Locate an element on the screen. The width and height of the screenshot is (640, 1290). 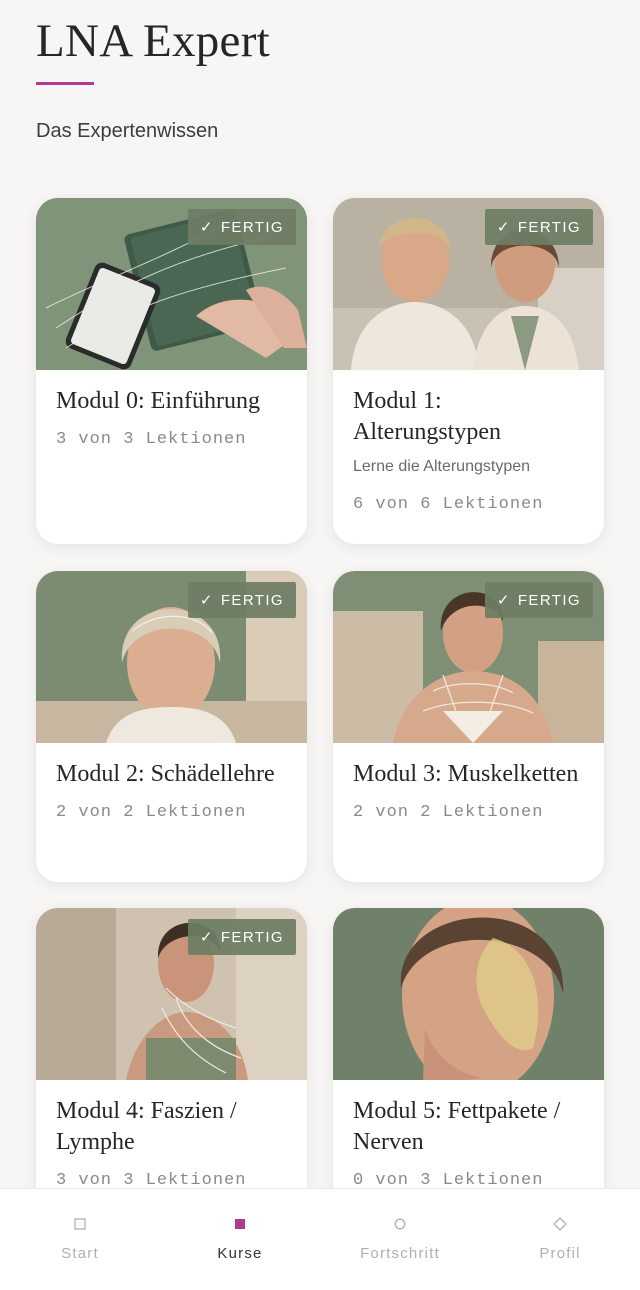
lesson-count: 3 von 3 Lektionen is located at coordinates (151, 439).